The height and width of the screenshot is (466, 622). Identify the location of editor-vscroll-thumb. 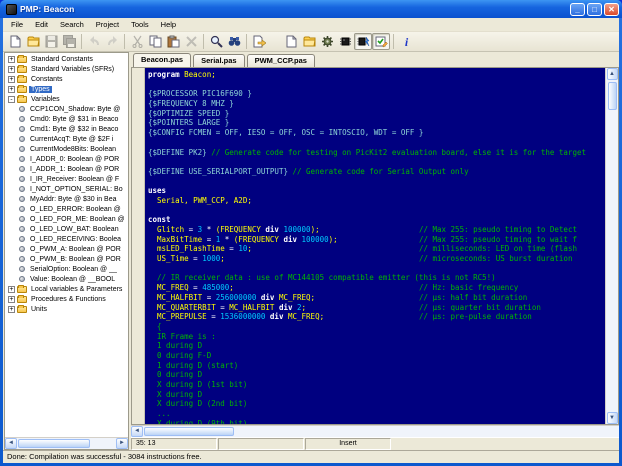
(612, 96).